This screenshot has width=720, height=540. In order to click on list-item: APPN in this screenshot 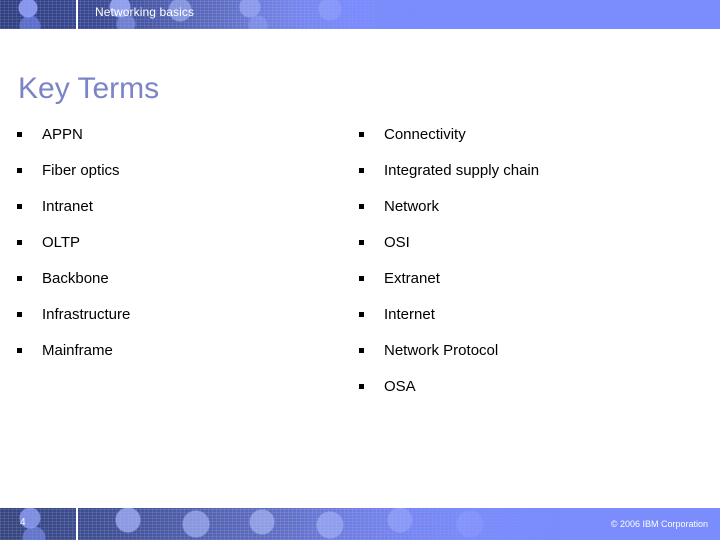, I will do `click(181, 138)`.